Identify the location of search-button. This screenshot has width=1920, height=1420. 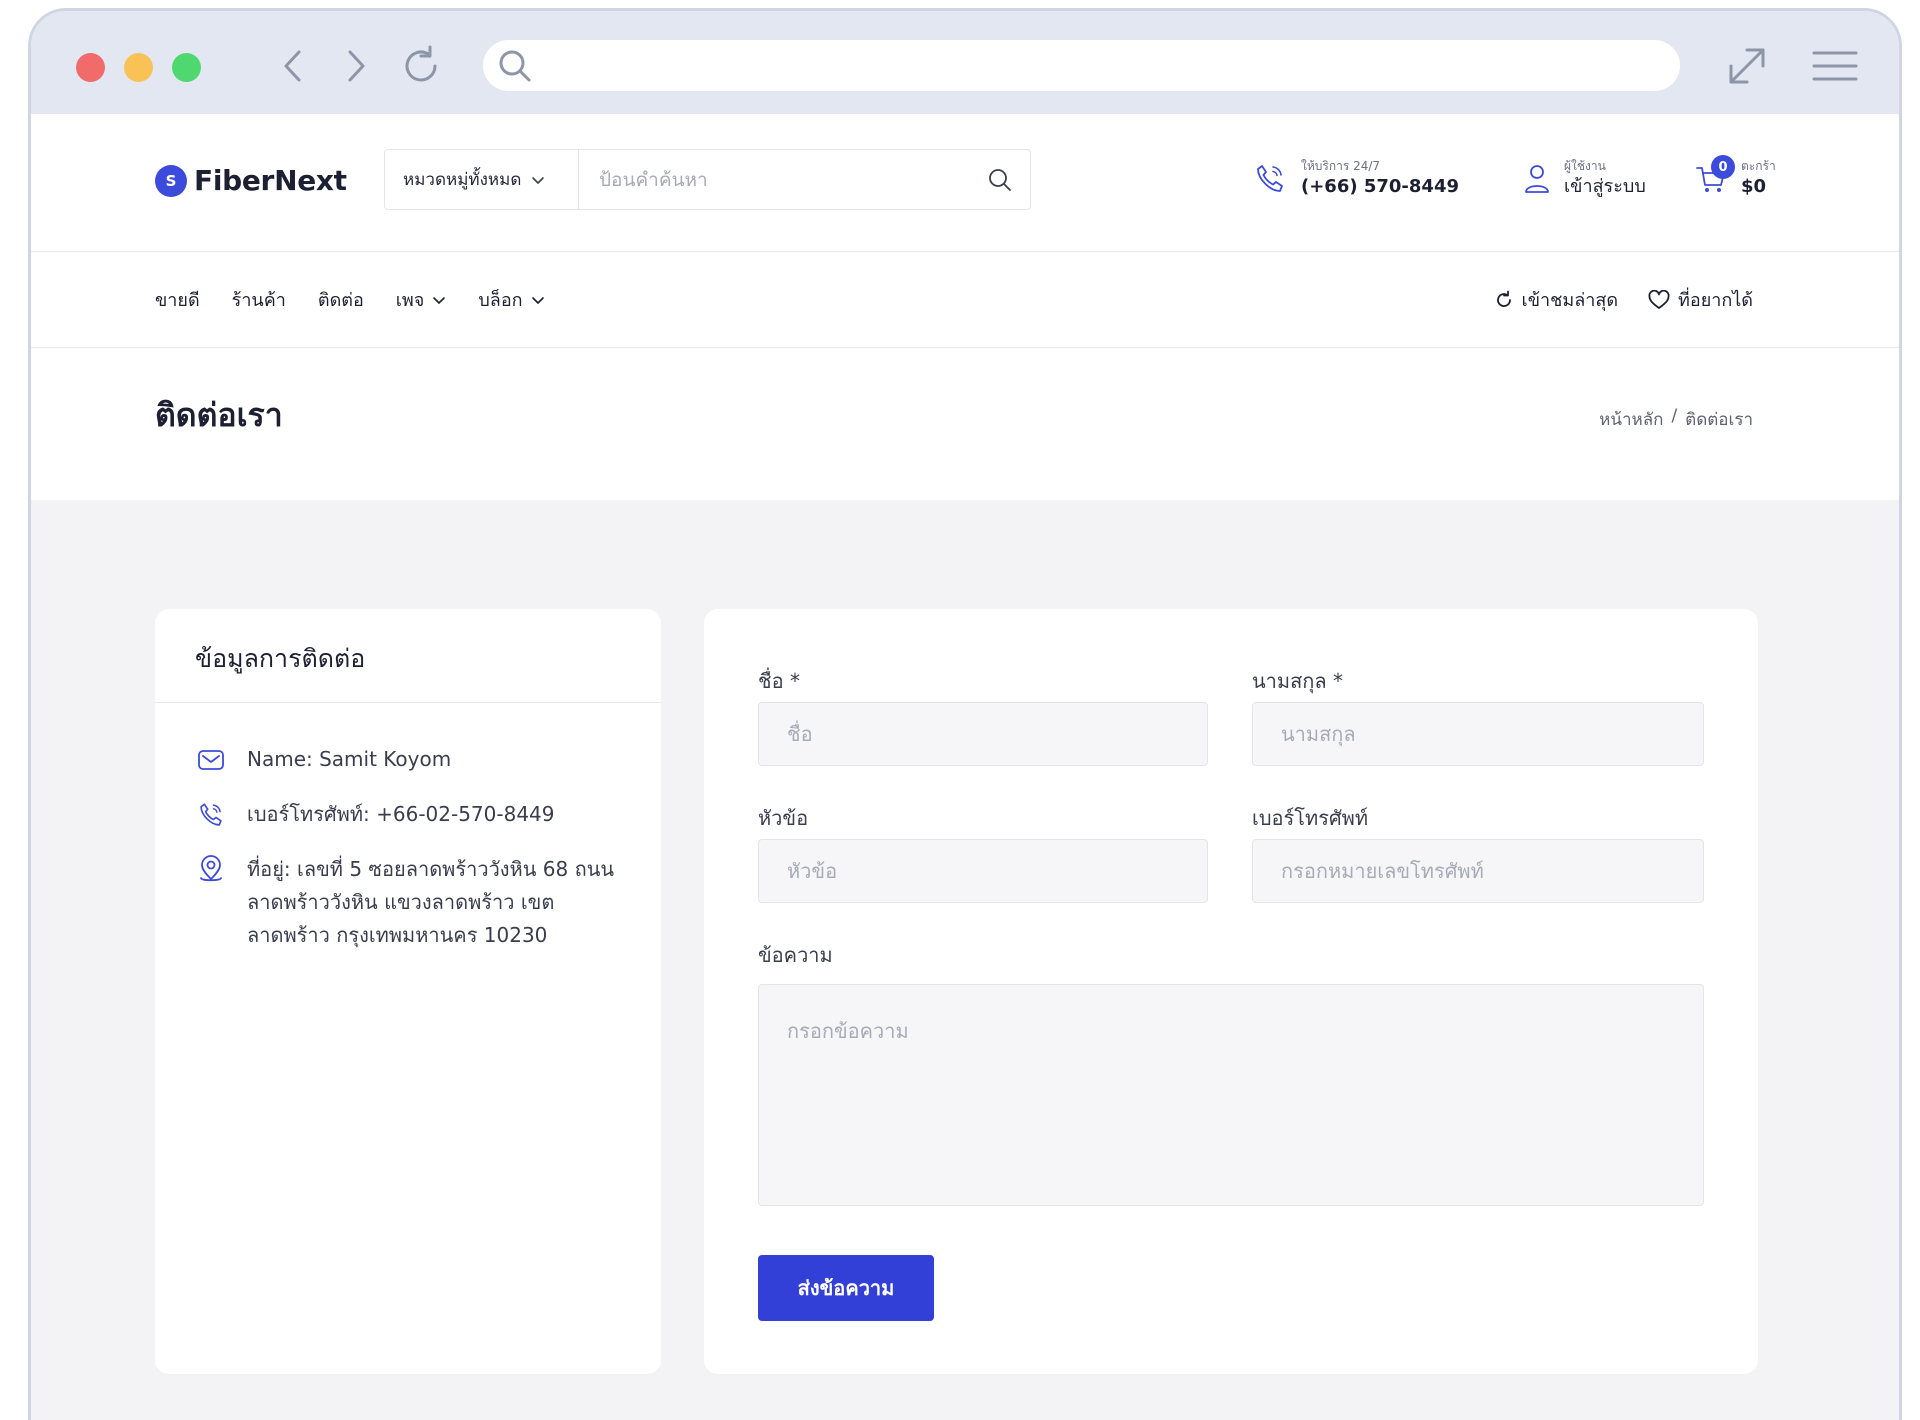
(1000, 179).